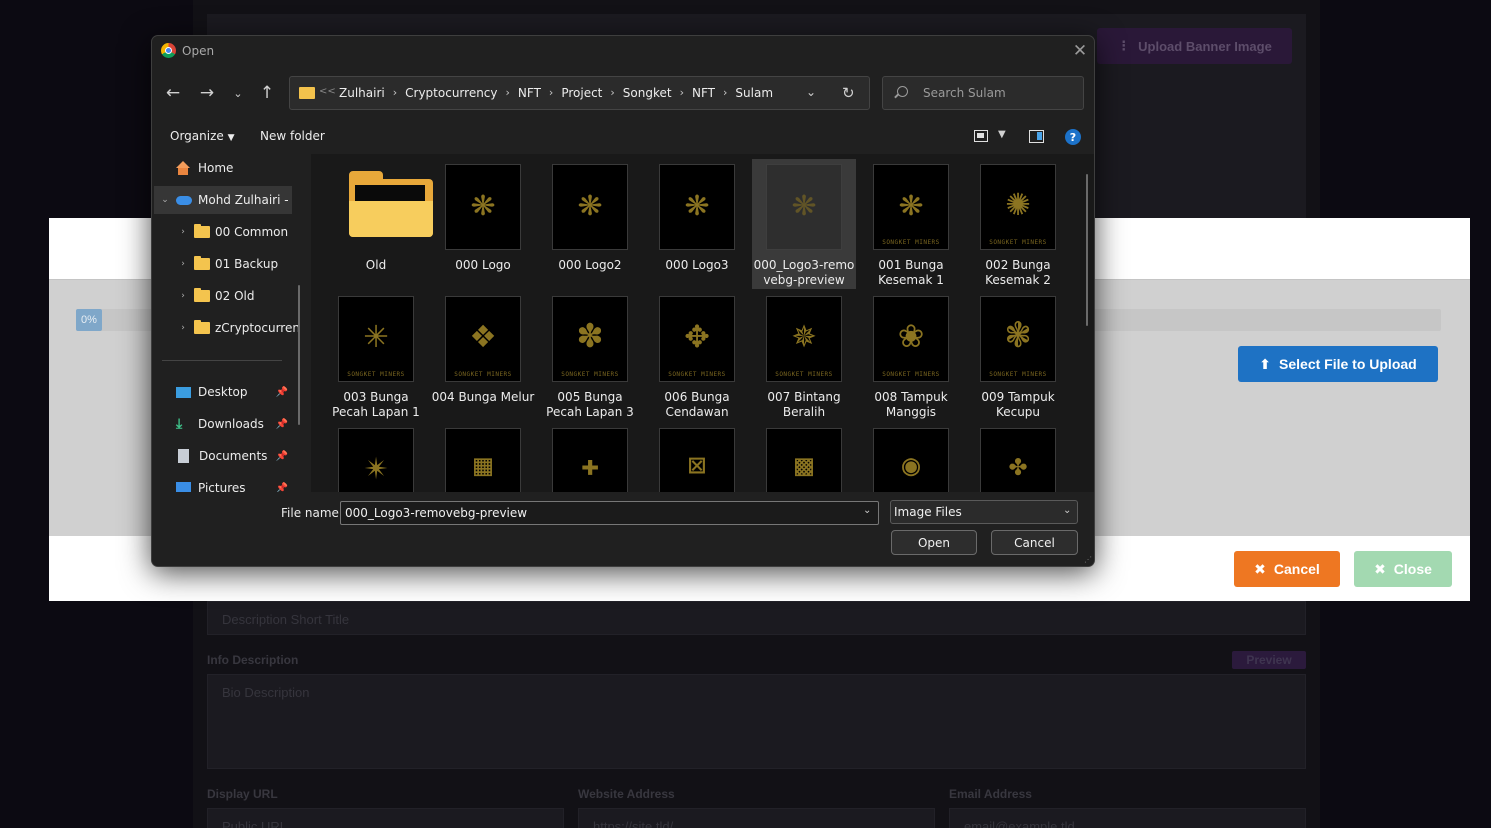  What do you see at coordinates (327, 91) in the screenshot?
I see `address-overflow: <<` at bounding box center [327, 91].